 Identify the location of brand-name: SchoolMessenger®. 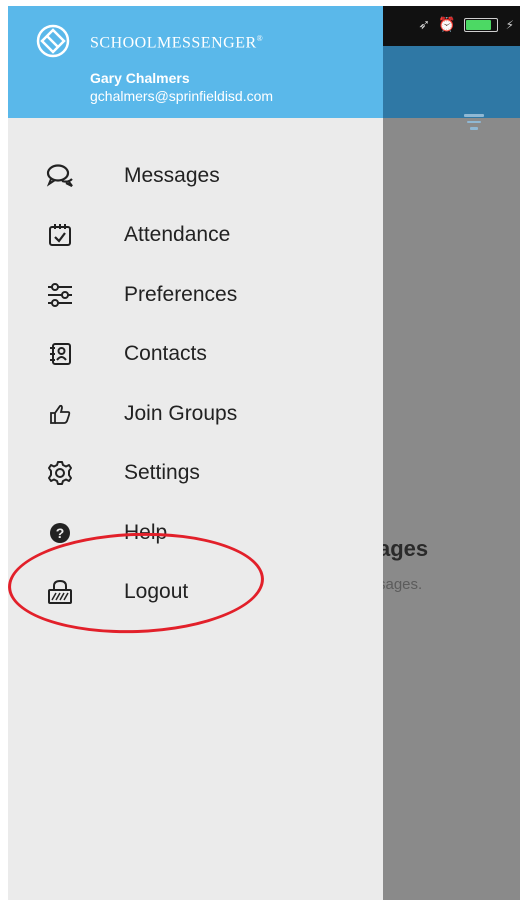
(177, 43).